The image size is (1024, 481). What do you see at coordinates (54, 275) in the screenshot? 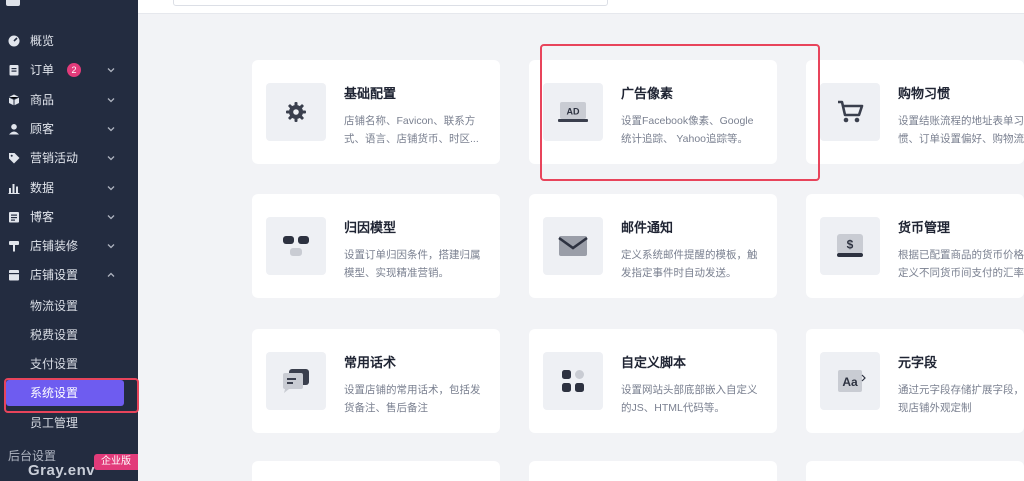
I see `sidebar-item-label: 店铺设置` at bounding box center [54, 275].